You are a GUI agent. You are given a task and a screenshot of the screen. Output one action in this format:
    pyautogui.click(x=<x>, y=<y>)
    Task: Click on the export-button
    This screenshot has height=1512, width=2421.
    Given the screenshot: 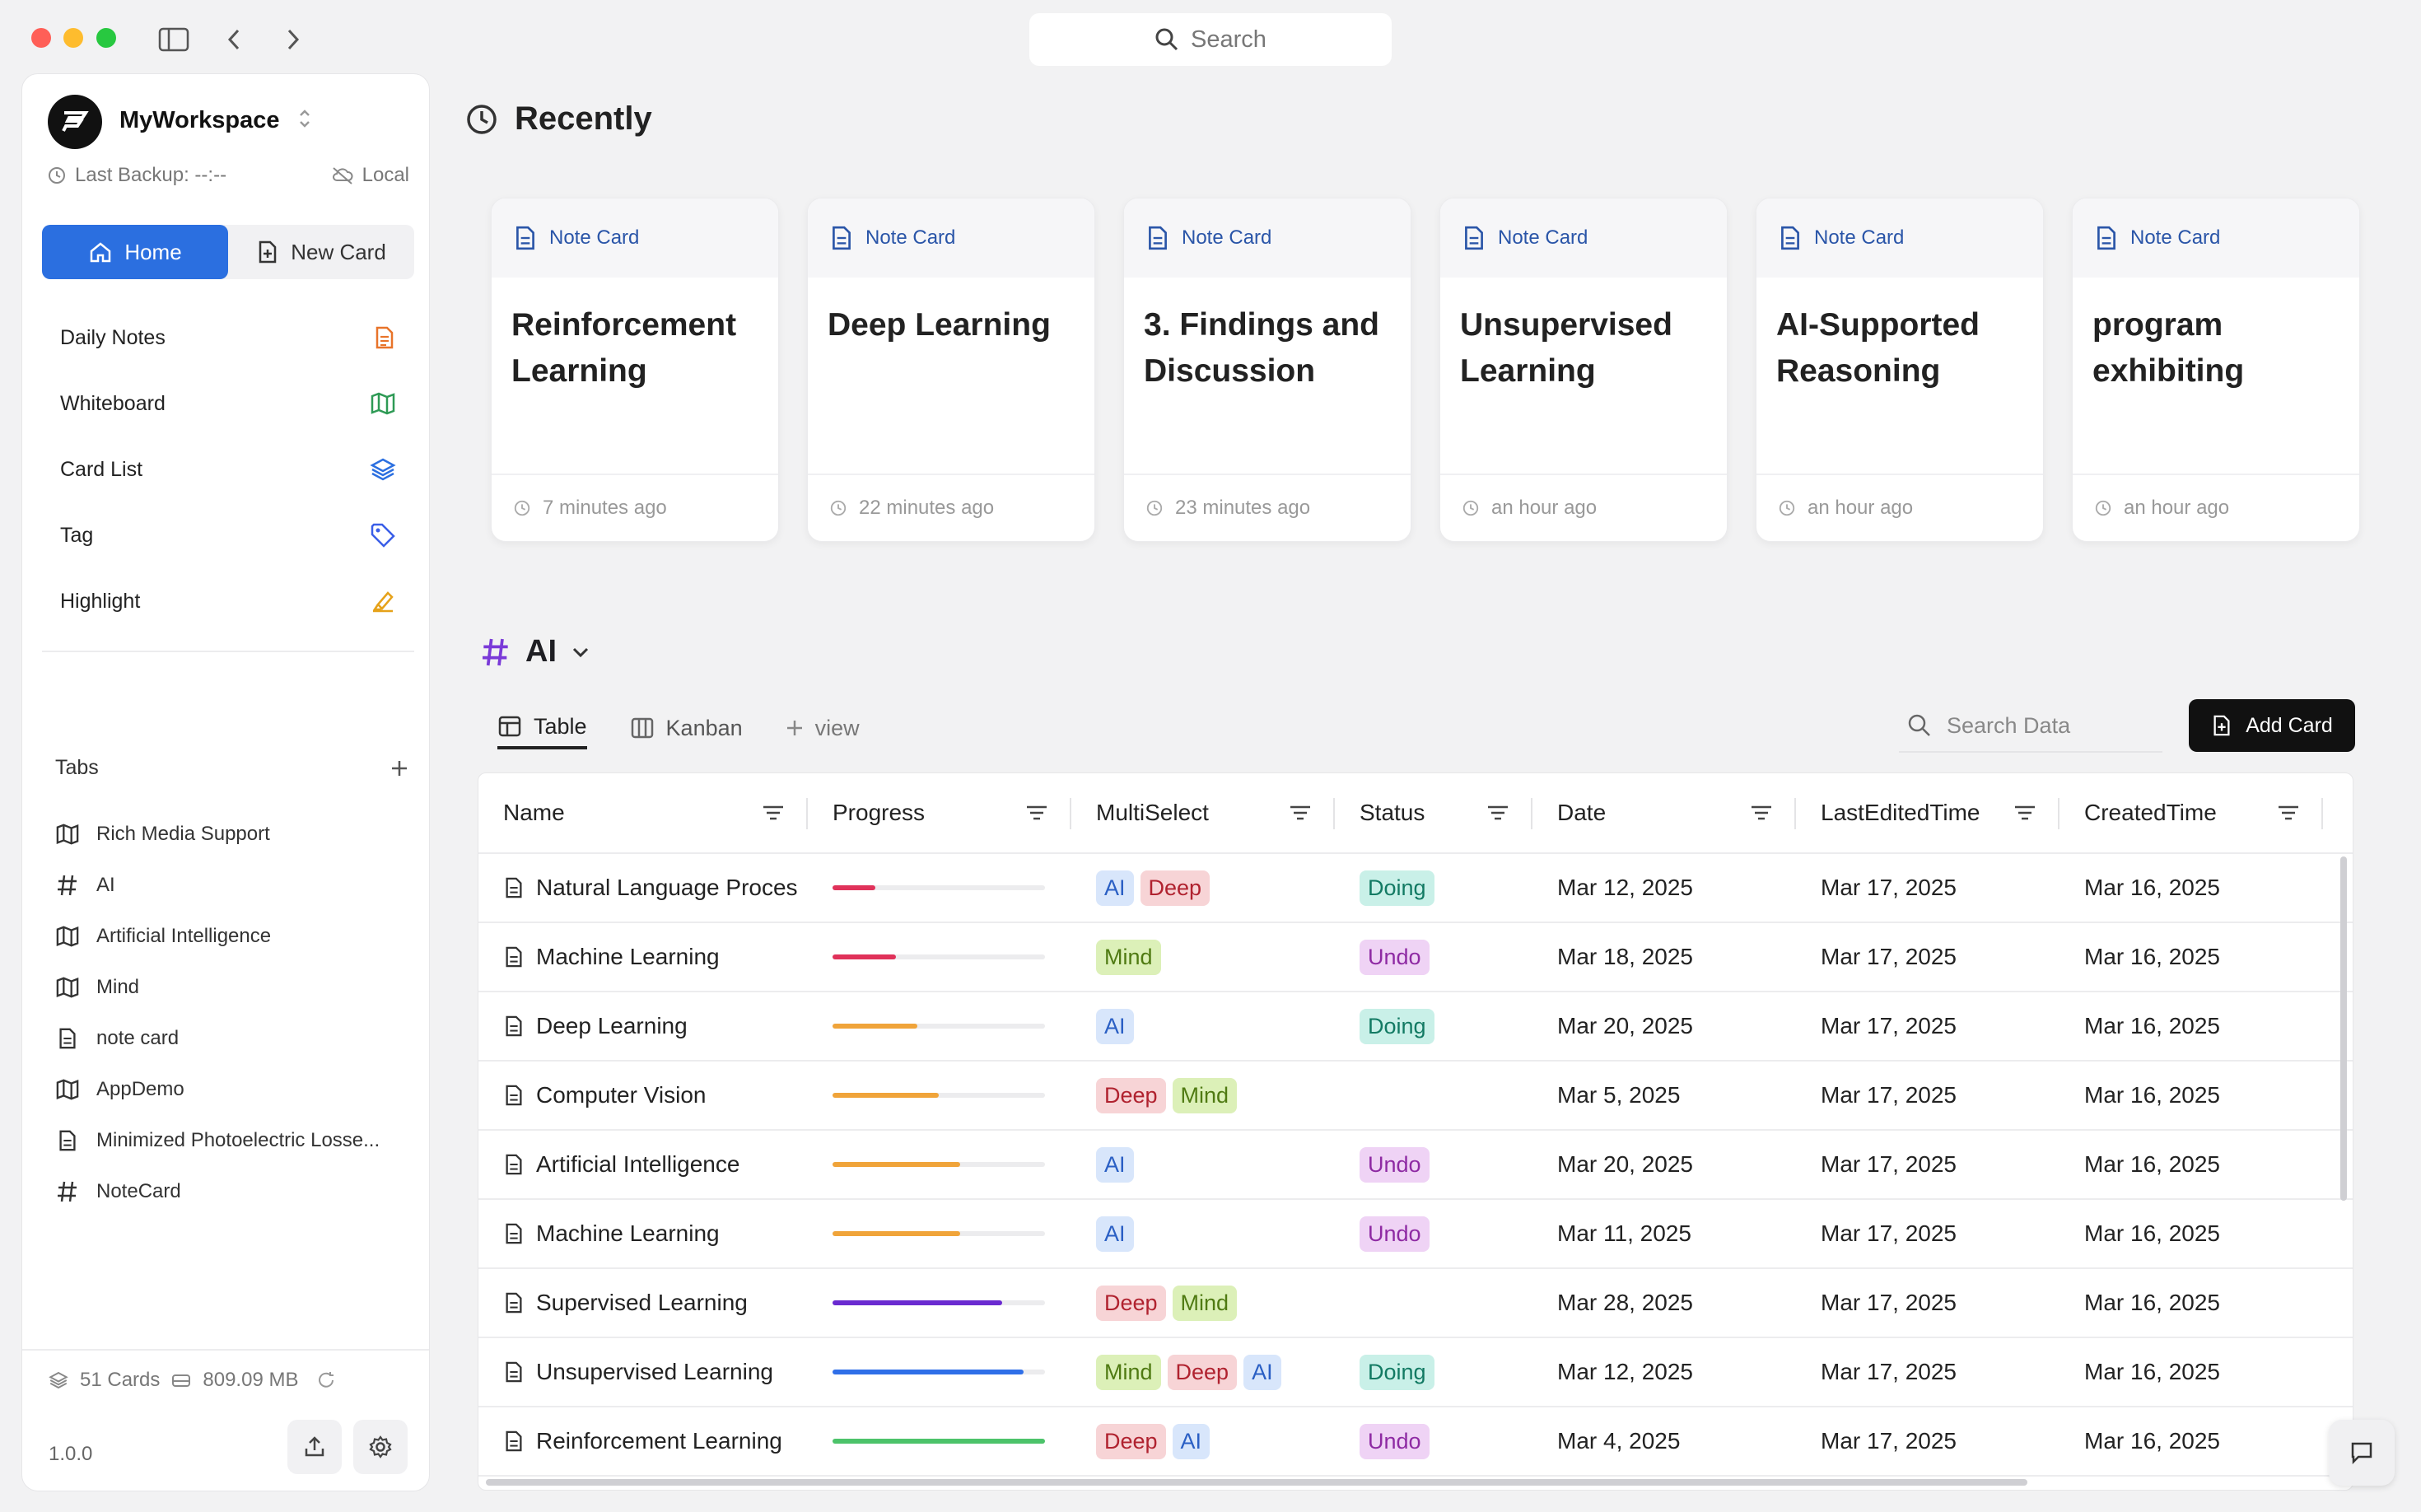 What is the action you would take?
    pyautogui.click(x=314, y=1447)
    